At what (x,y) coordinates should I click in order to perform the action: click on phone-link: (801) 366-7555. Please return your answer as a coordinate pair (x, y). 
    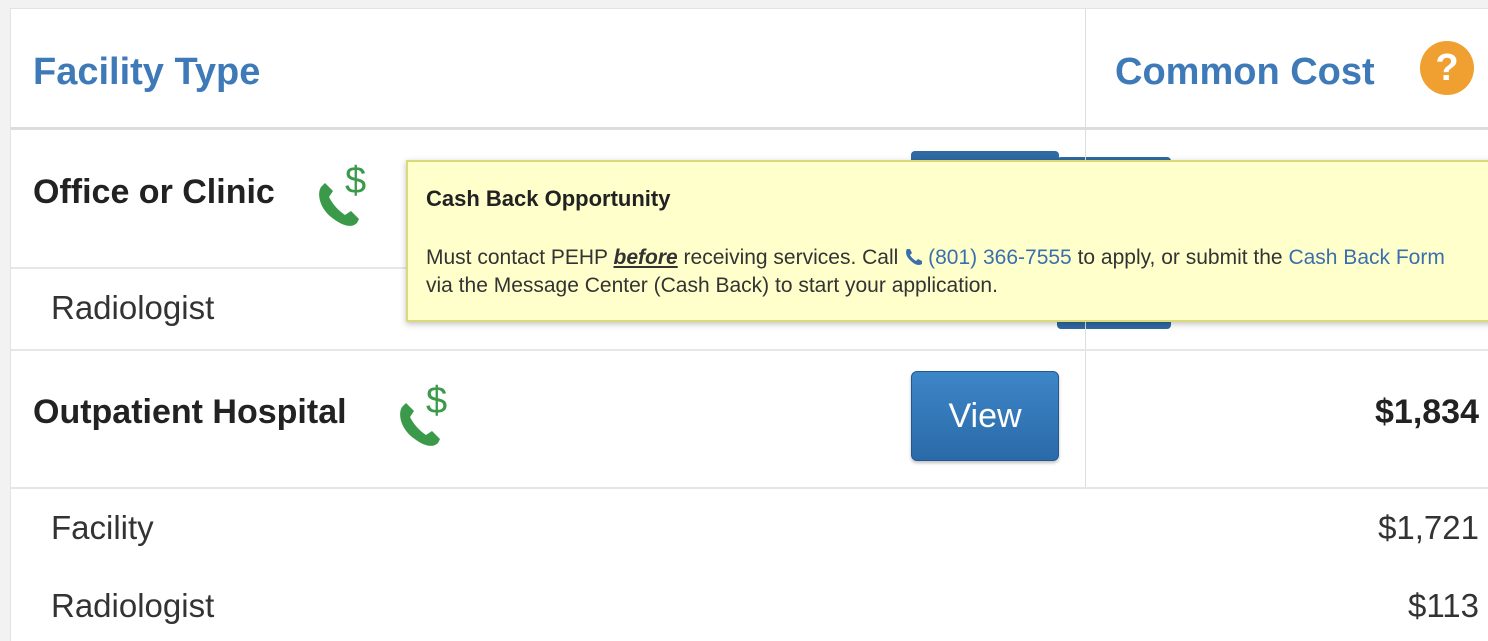
    Looking at the image, I should click on (988, 257).